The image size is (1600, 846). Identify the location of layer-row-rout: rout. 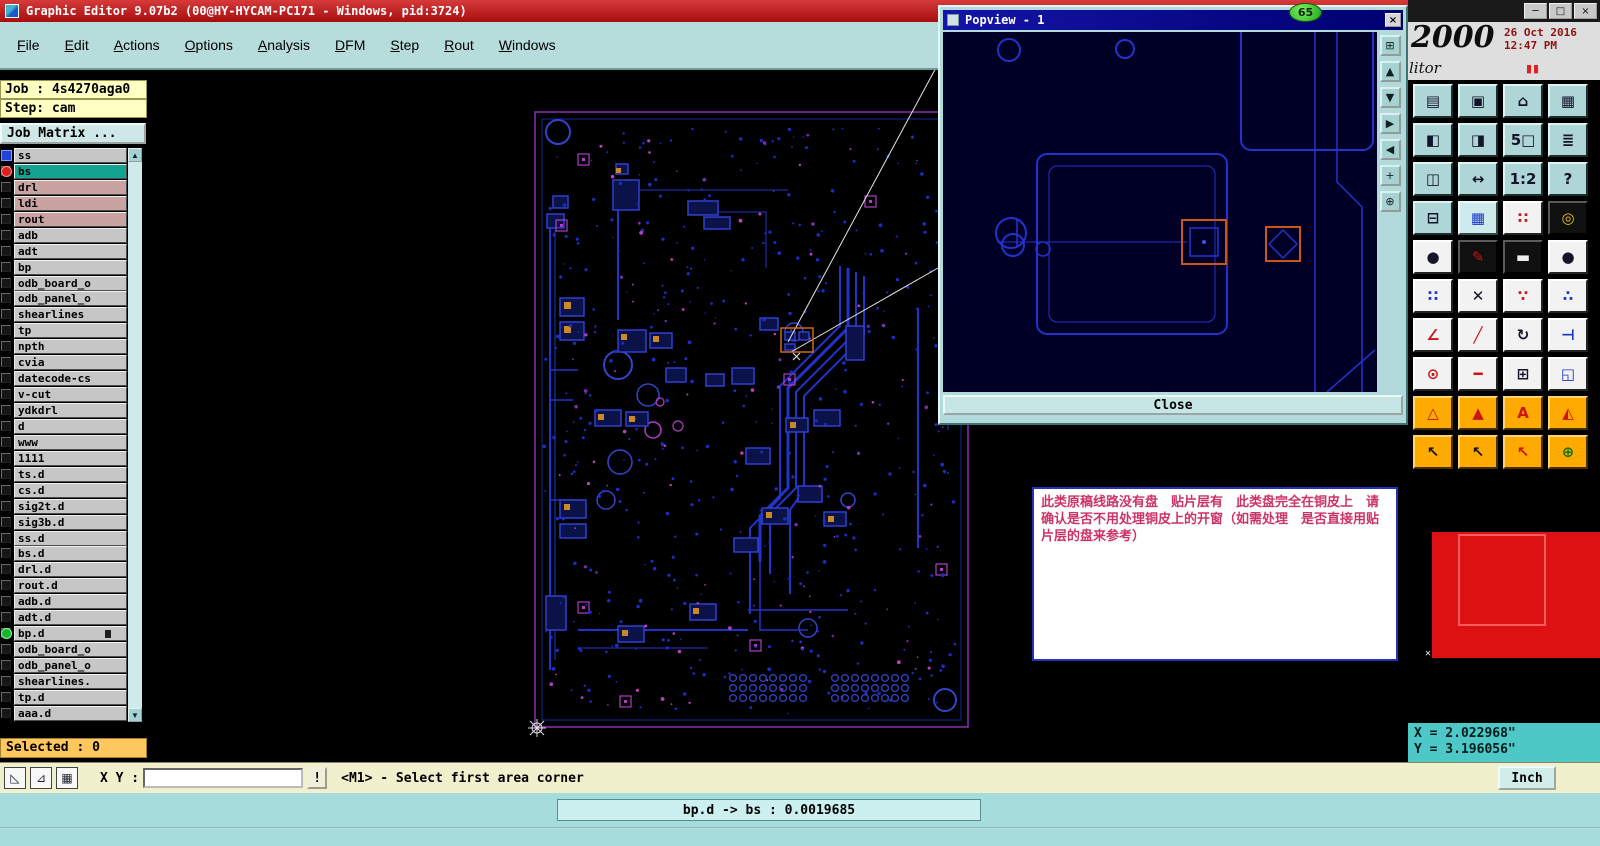
(64, 219).